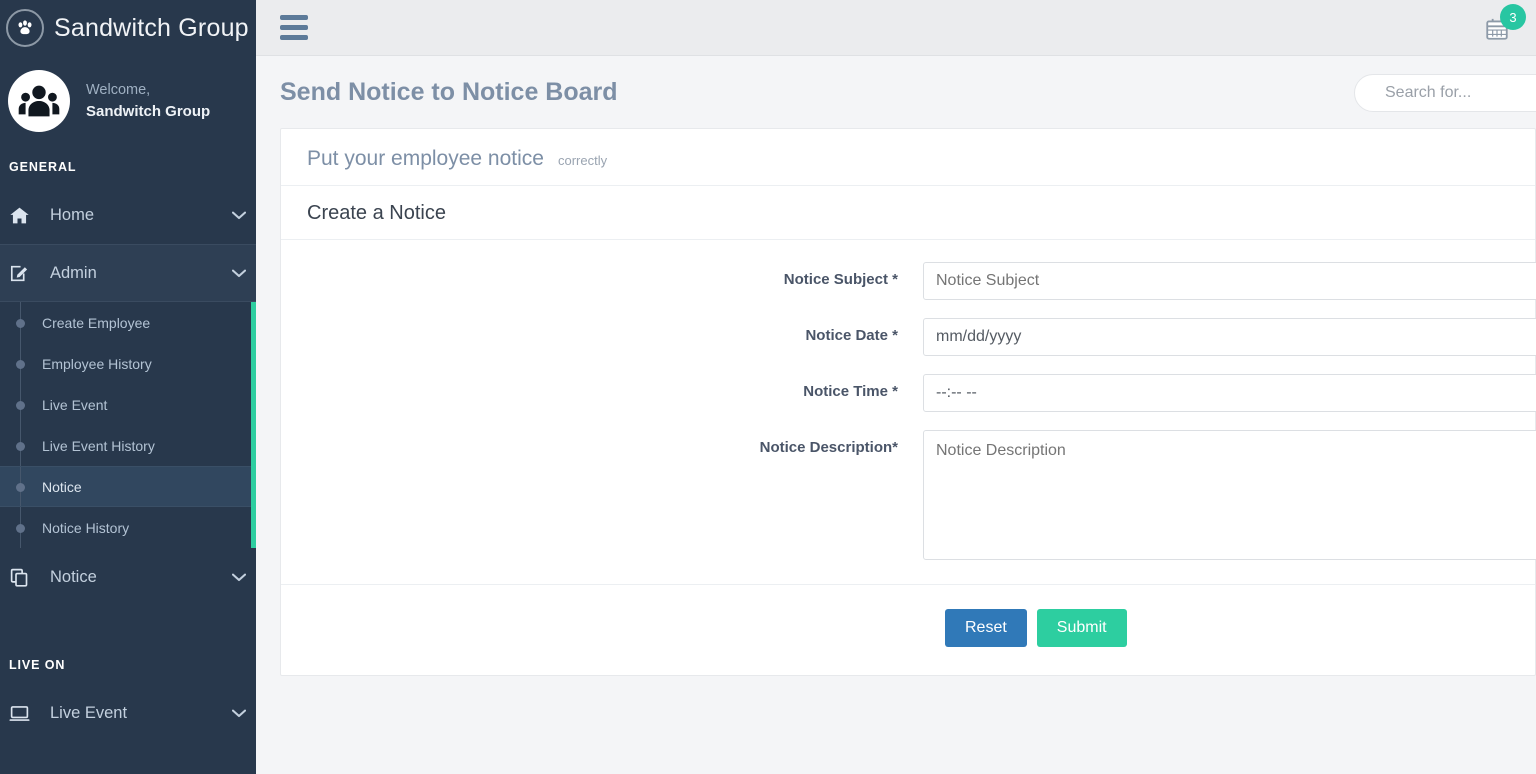  I want to click on field-row-notice-time: Notice Time * --:-- --, so click(908, 393).